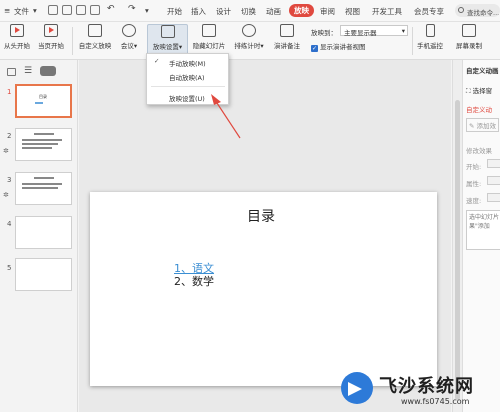  I want to click on rehearse-button: 排练计时▾, so click(249, 37).